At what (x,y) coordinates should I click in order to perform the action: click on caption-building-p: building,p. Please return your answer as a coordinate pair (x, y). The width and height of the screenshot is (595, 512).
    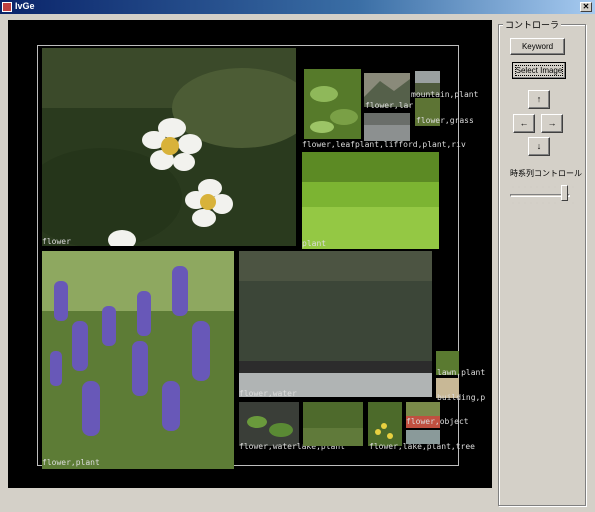
    Looking at the image, I should click on (461, 397).